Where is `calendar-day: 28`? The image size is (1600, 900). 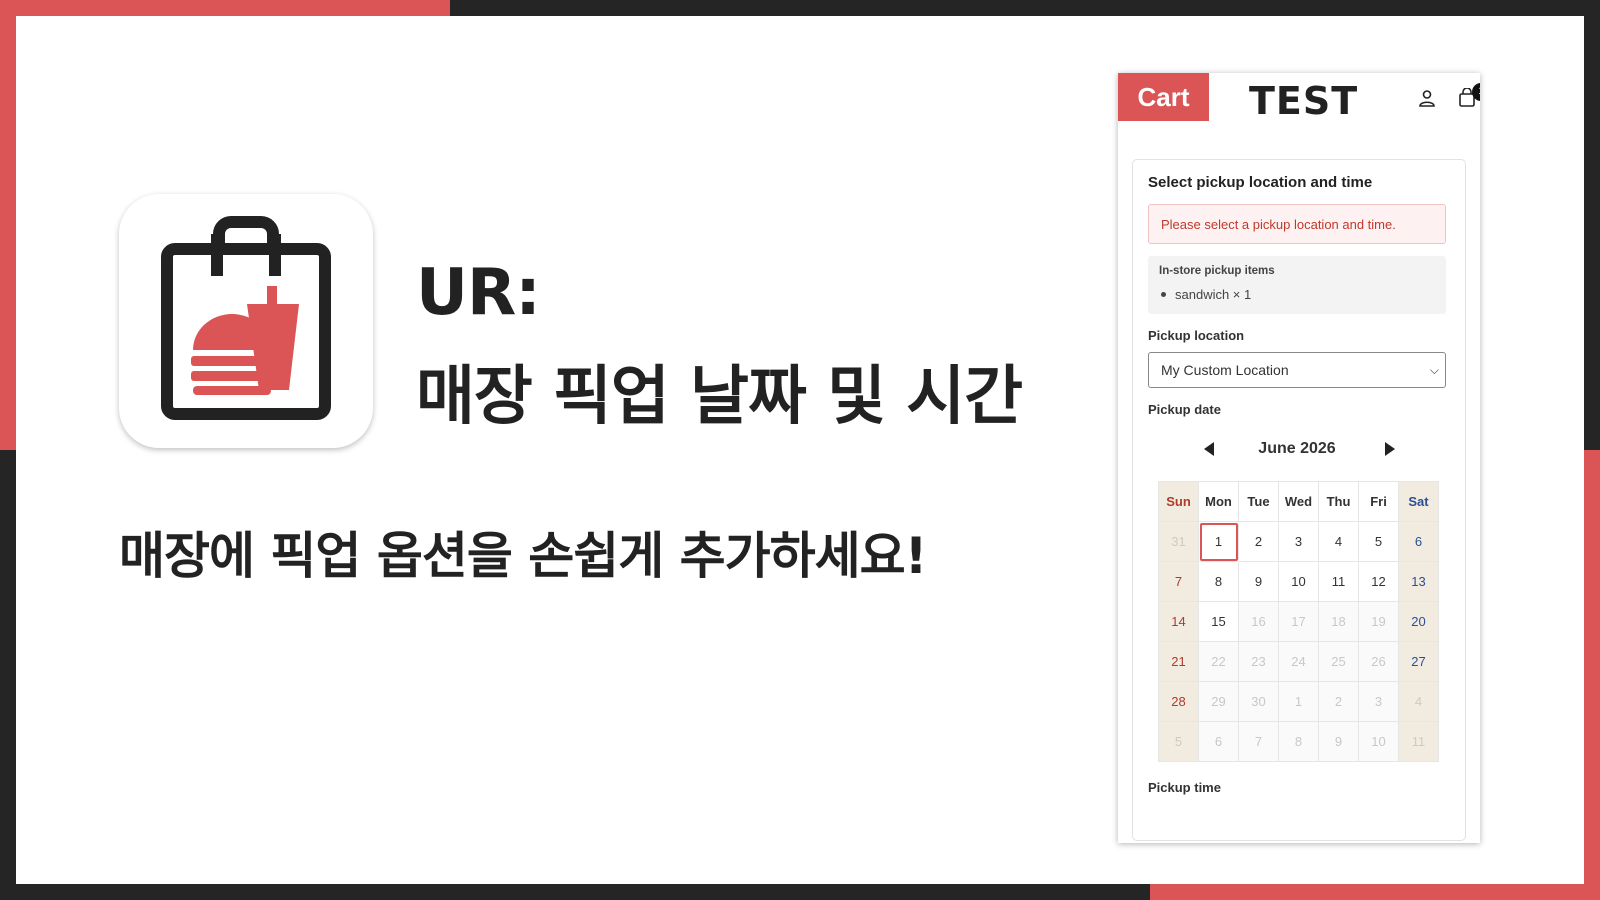
calendar-day: 28 is located at coordinates (1179, 702).